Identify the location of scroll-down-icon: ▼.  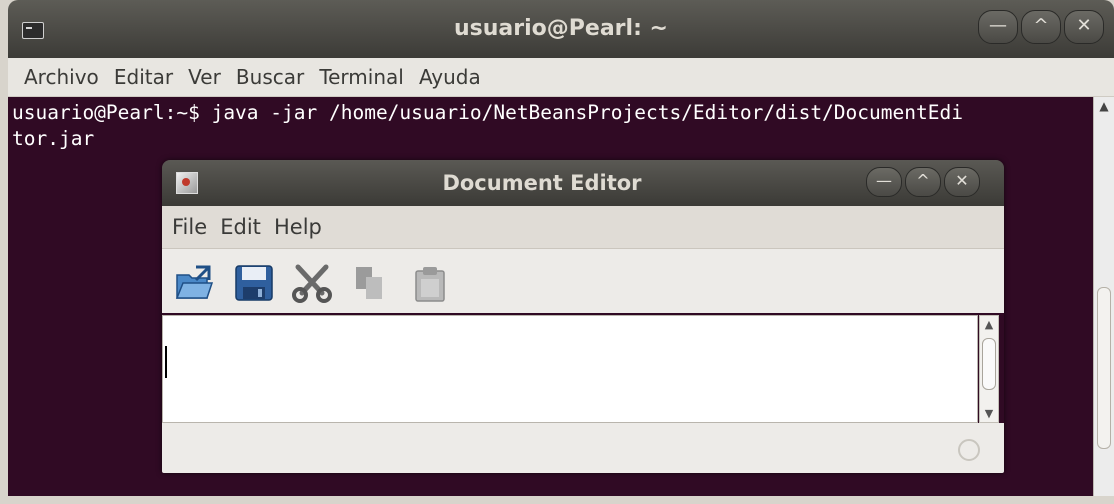
(989, 413).